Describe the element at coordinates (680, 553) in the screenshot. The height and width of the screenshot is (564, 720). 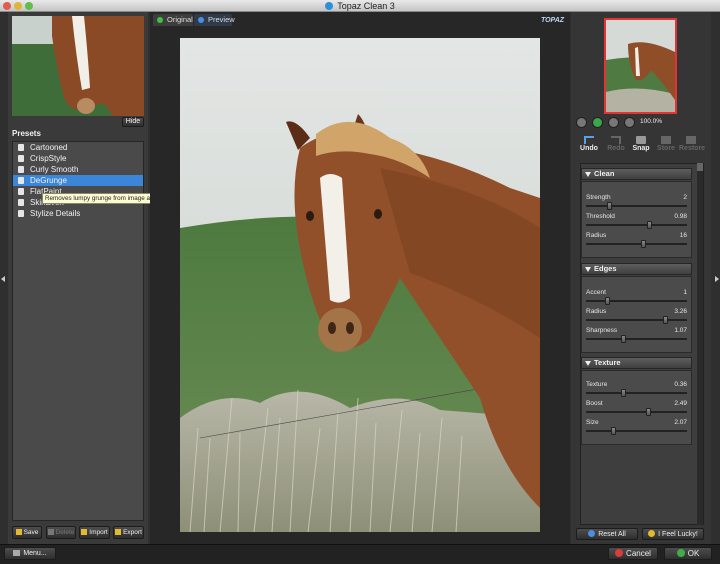
I see `ok-check-icon` at that location.